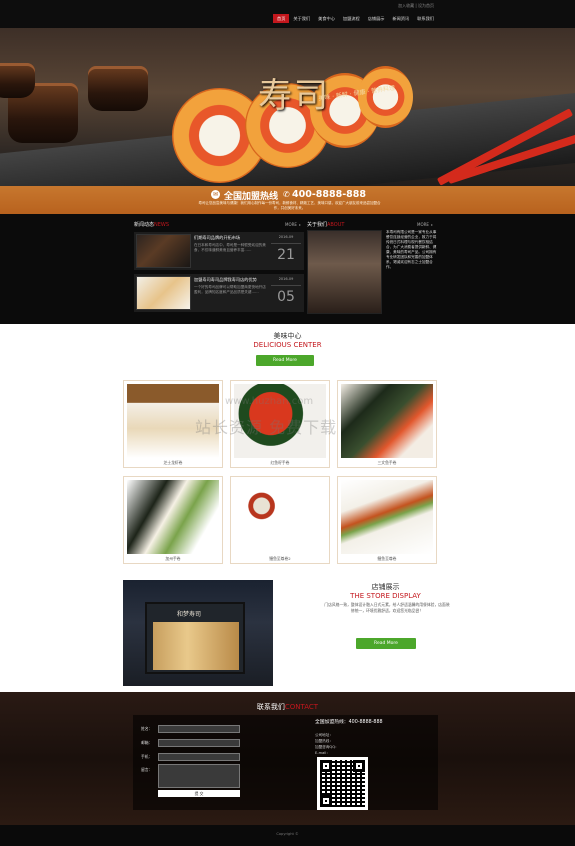 This screenshot has width=575, height=846. Describe the element at coordinates (199, 793) in the screenshot. I see `submit-button: 提 交` at that location.